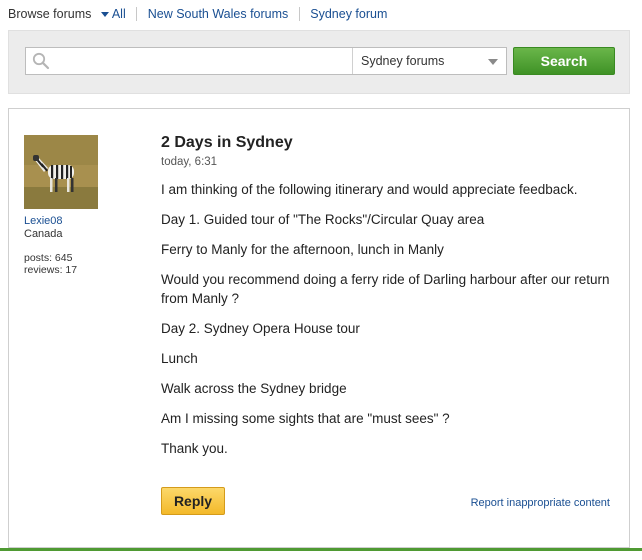  I want to click on forum-scope-select: Sydney forums, so click(429, 61).